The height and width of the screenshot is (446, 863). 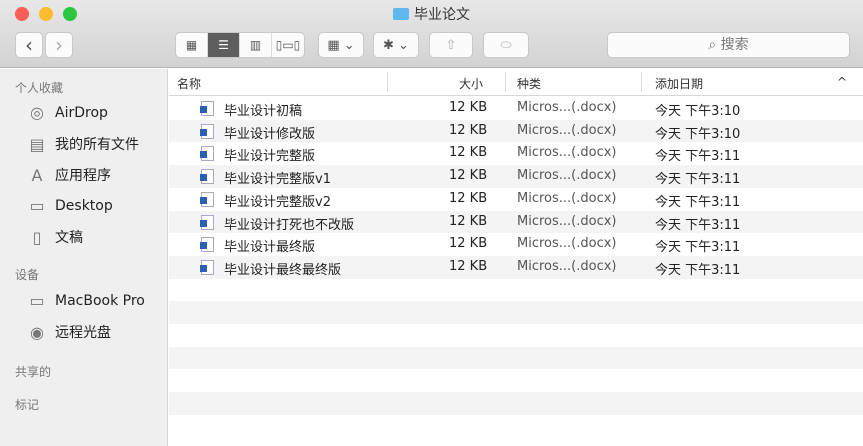 I want to click on share-icon: ⇧, so click(x=451, y=45).